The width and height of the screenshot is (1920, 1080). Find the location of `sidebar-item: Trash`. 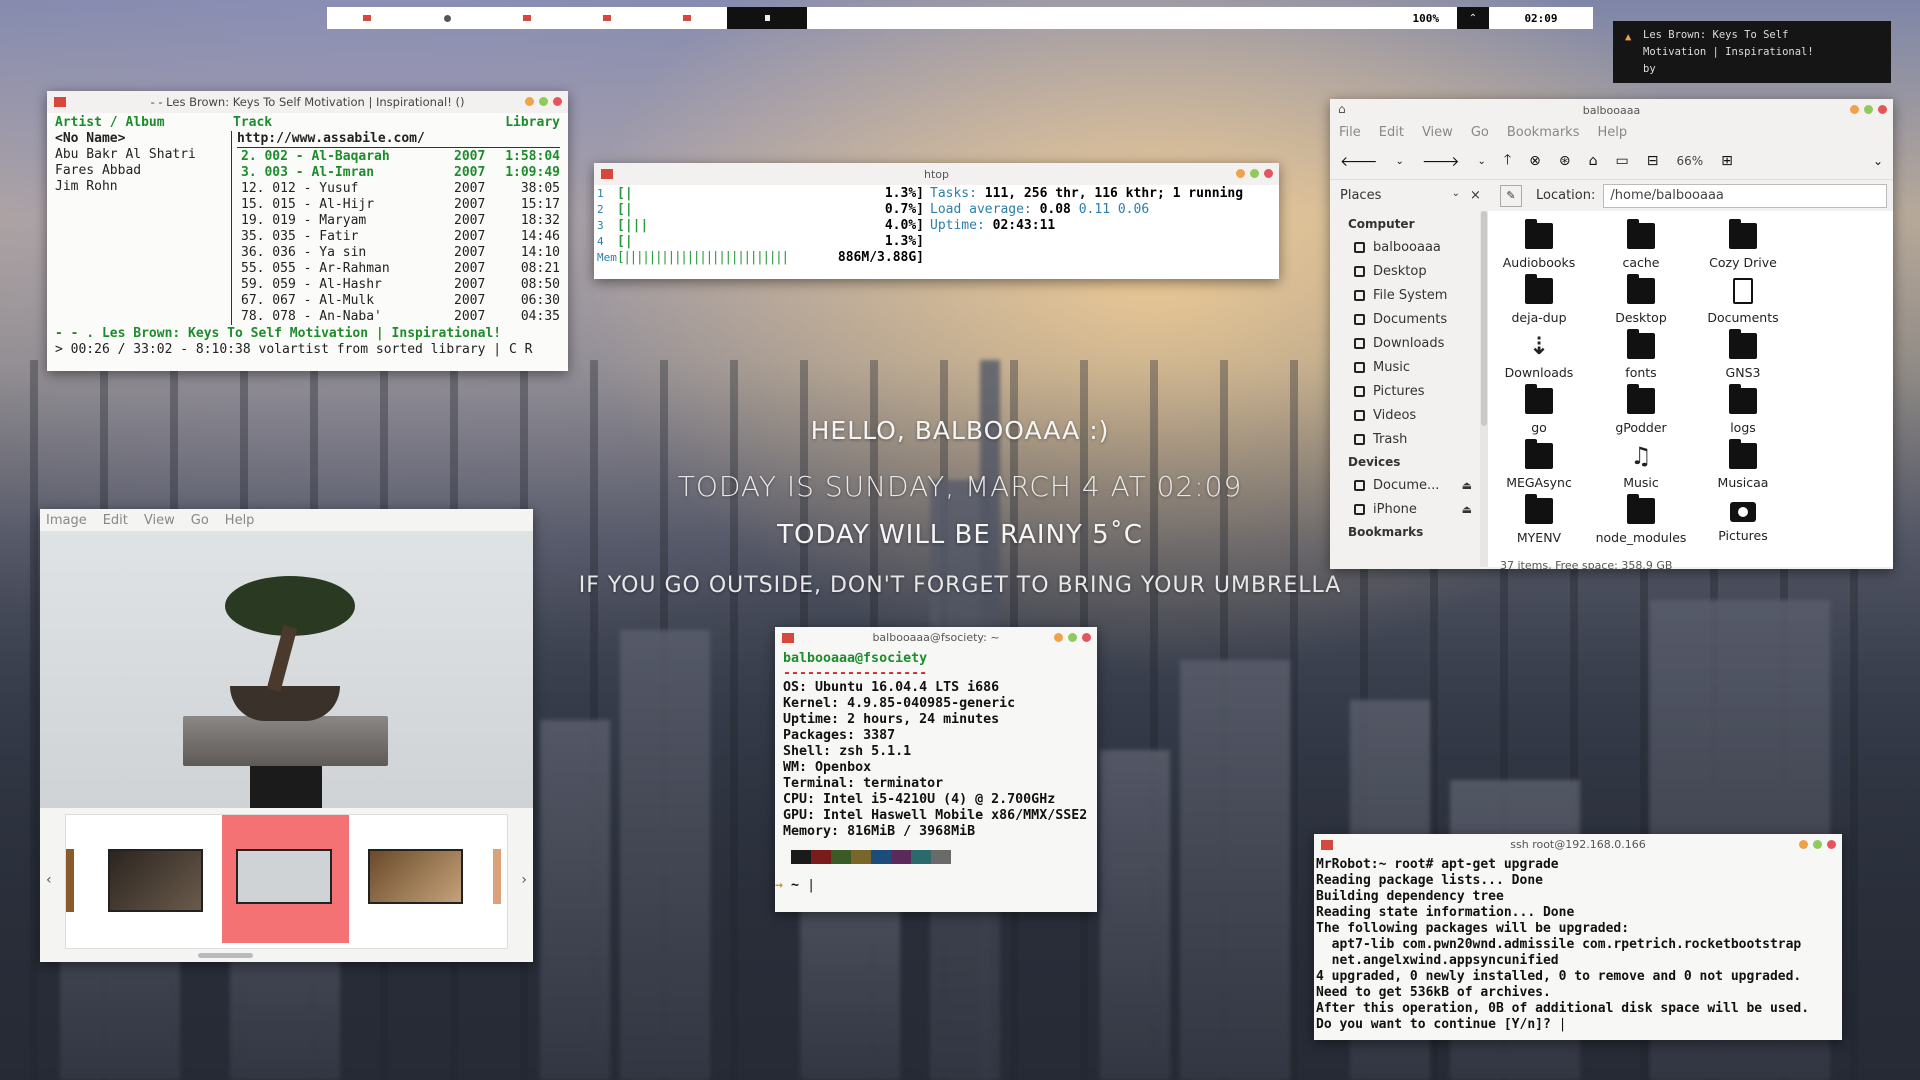

sidebar-item: Trash is located at coordinates (1405, 439).